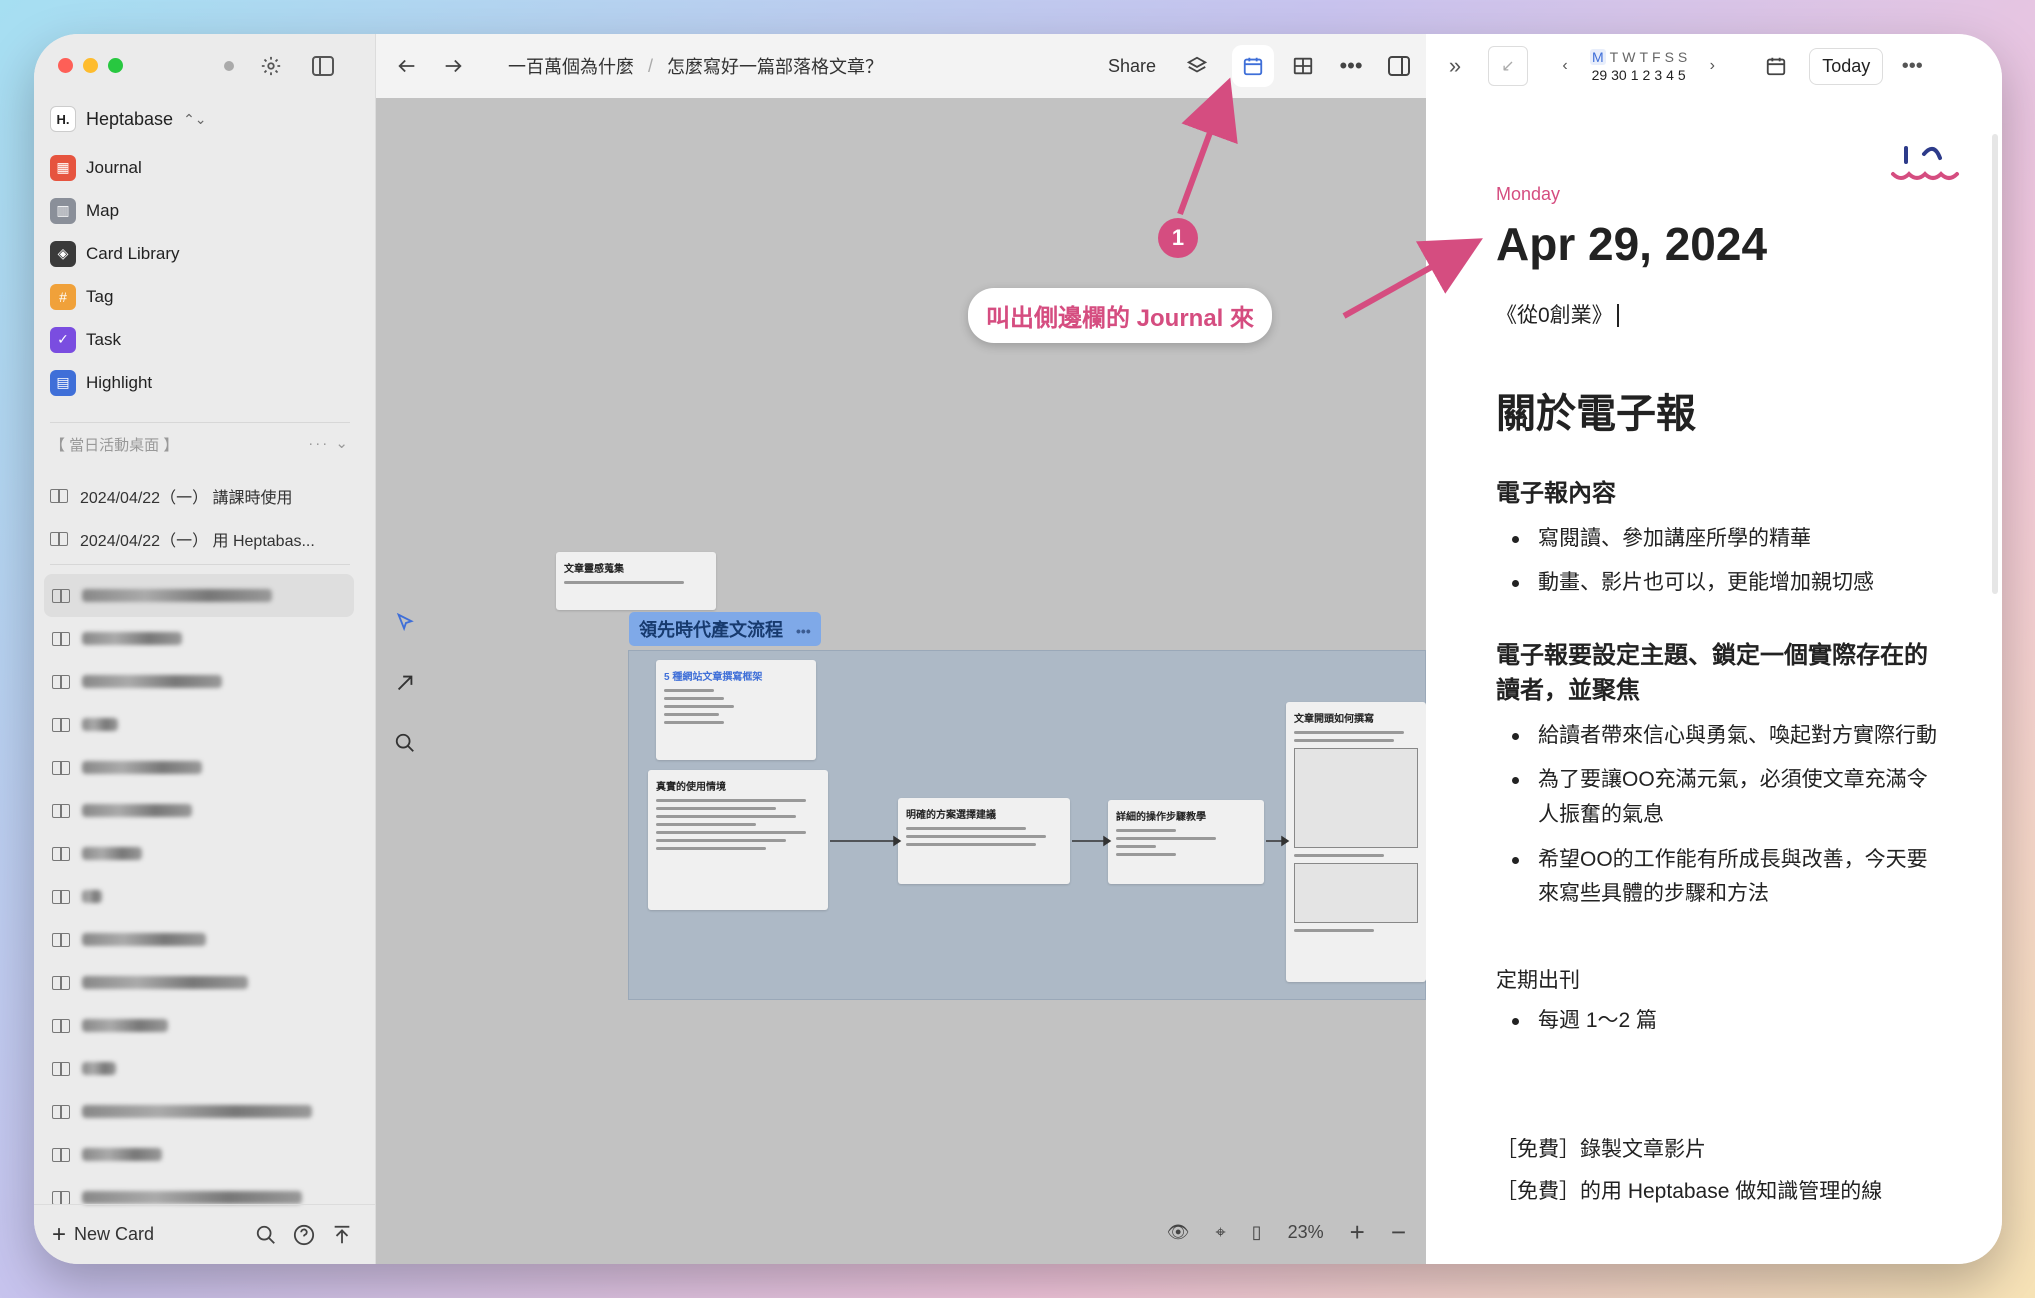  Describe the element at coordinates (1120, 315) in the screenshot. I see `annotation-callout: 叫出側邊欄的 Journal 來` at that location.